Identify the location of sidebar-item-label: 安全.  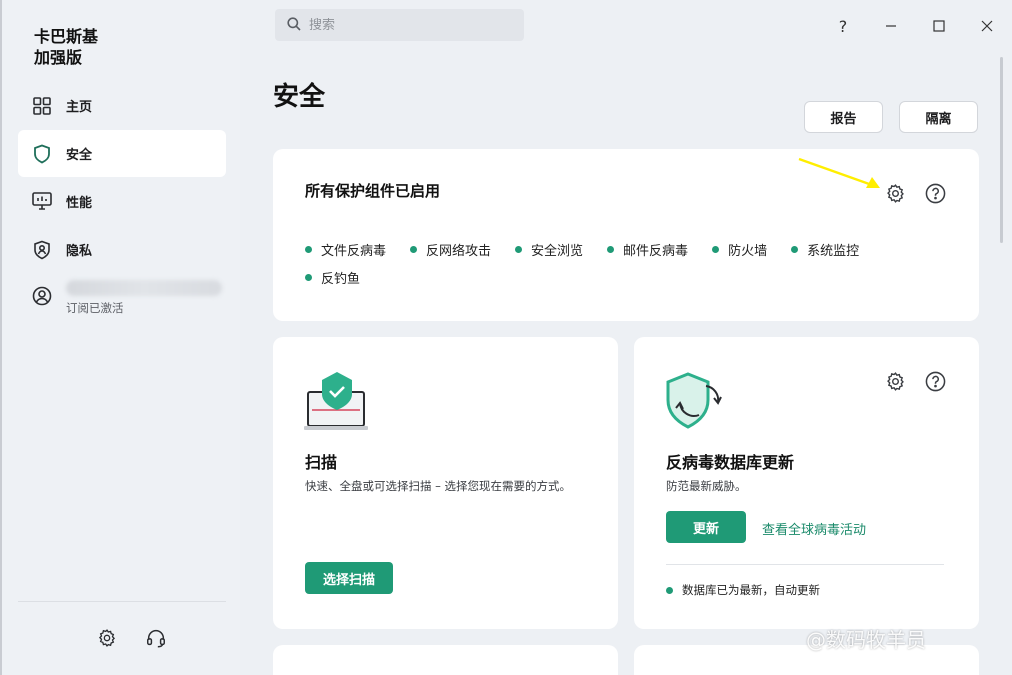
(79, 155).